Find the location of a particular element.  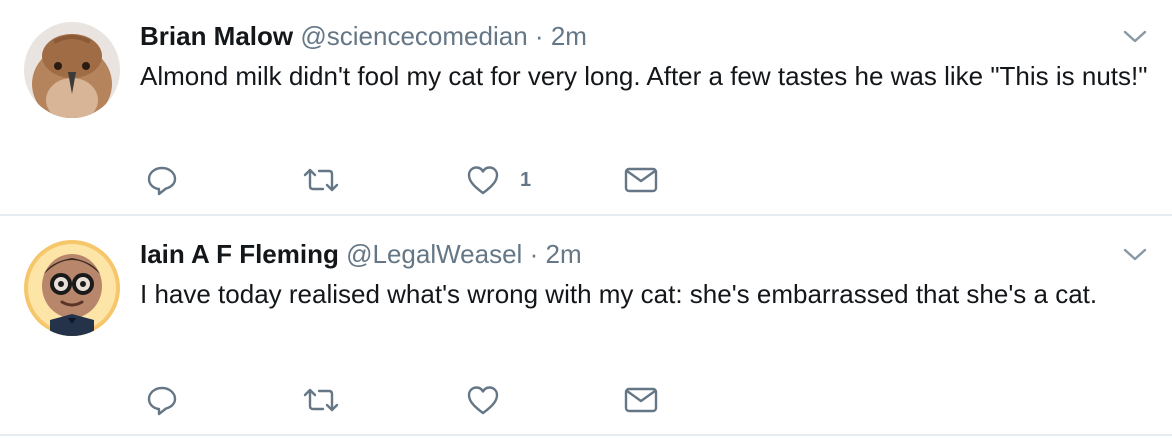

tweet-actions is located at coordinates (426, 400).